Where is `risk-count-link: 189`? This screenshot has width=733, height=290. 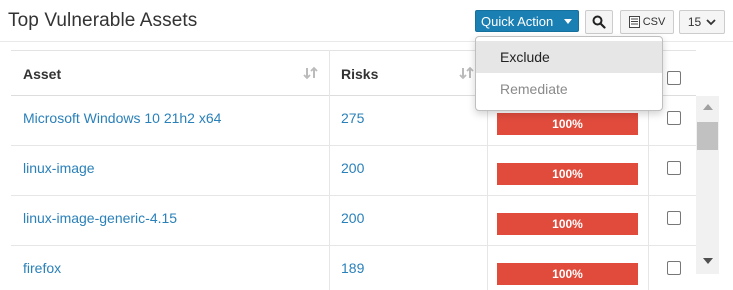 risk-count-link: 189 is located at coordinates (352, 268).